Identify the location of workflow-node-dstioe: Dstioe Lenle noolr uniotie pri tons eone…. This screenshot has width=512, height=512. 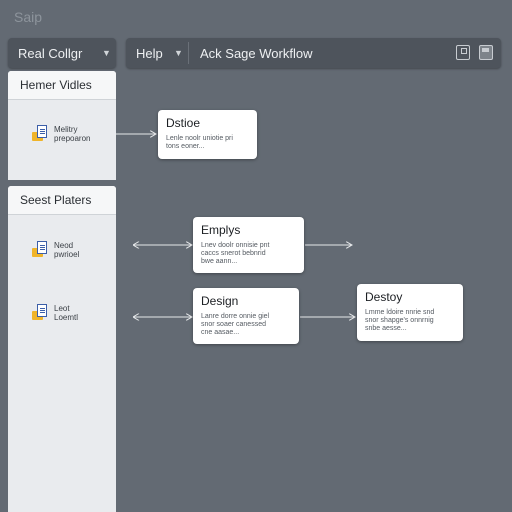
(207, 134).